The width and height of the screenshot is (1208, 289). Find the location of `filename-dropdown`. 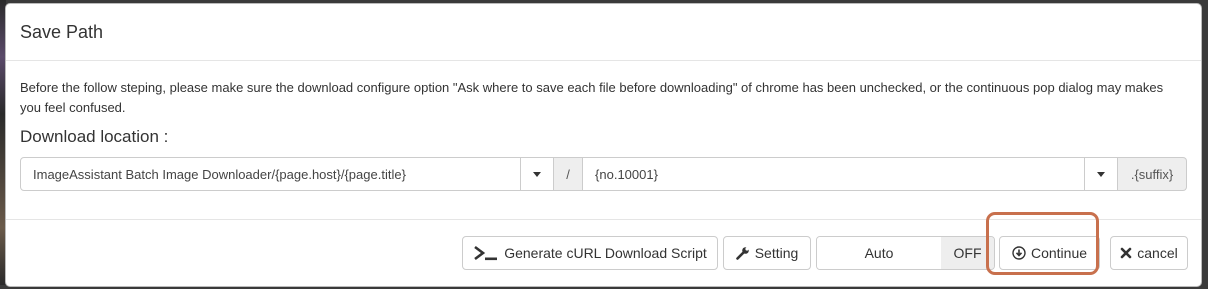

filename-dropdown is located at coordinates (1102, 174).